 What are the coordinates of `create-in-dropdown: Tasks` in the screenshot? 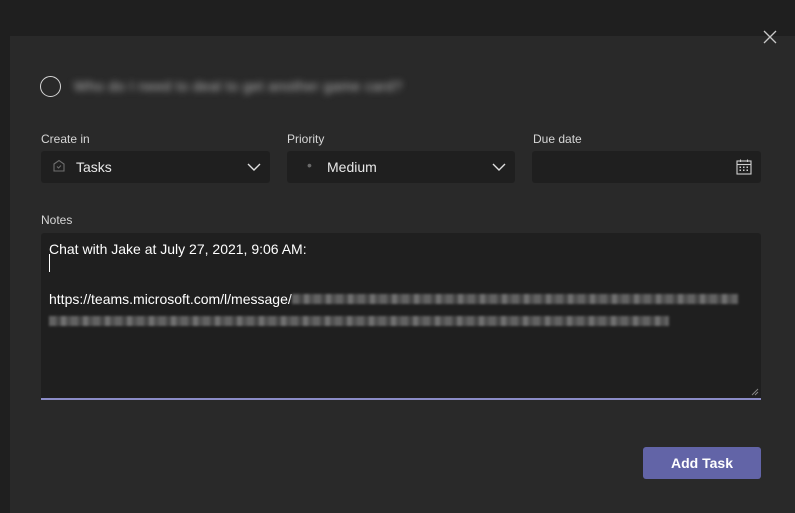 It's located at (155, 167).